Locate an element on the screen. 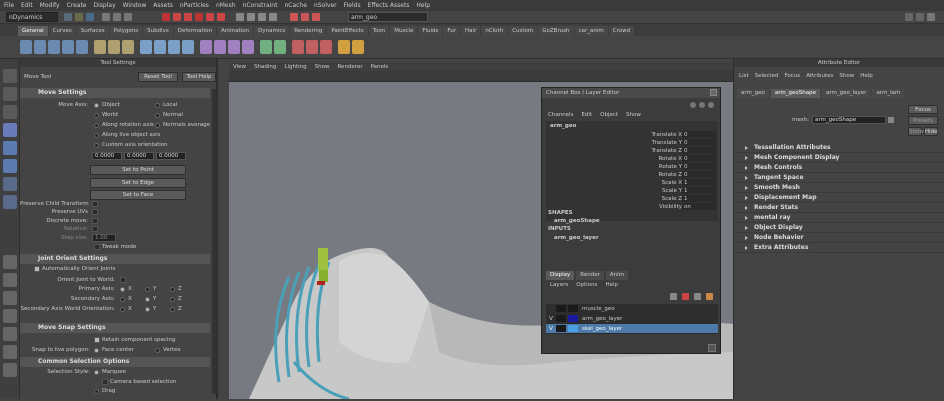 This screenshot has width=944, height=401. move-settings-section: Move Settings is located at coordinates (115, 93).